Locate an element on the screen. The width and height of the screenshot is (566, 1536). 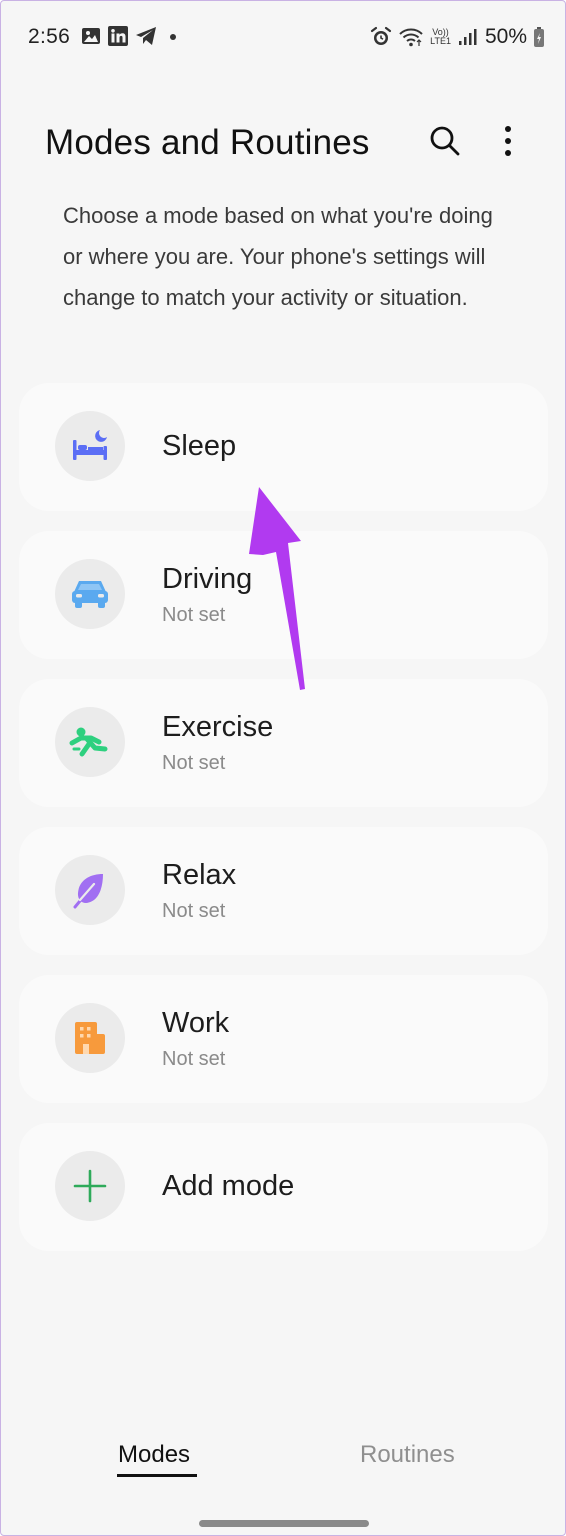
tab-modes: Modes is located at coordinates (154, 1455).